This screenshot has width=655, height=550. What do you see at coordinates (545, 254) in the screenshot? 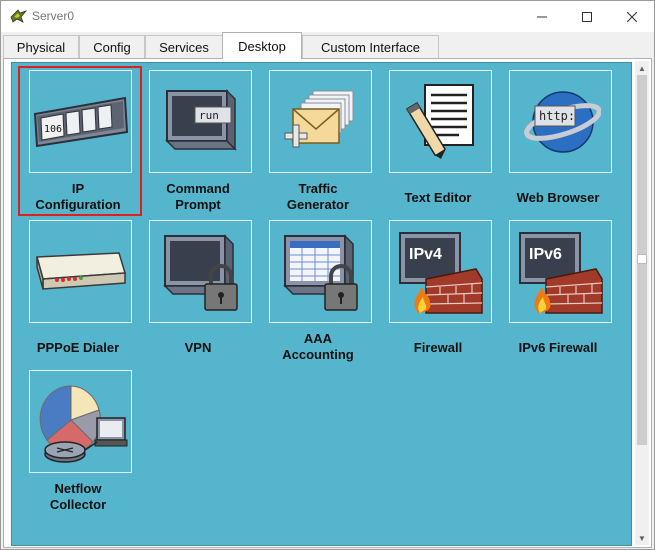
I see `ipv6-text: IPv6` at bounding box center [545, 254].